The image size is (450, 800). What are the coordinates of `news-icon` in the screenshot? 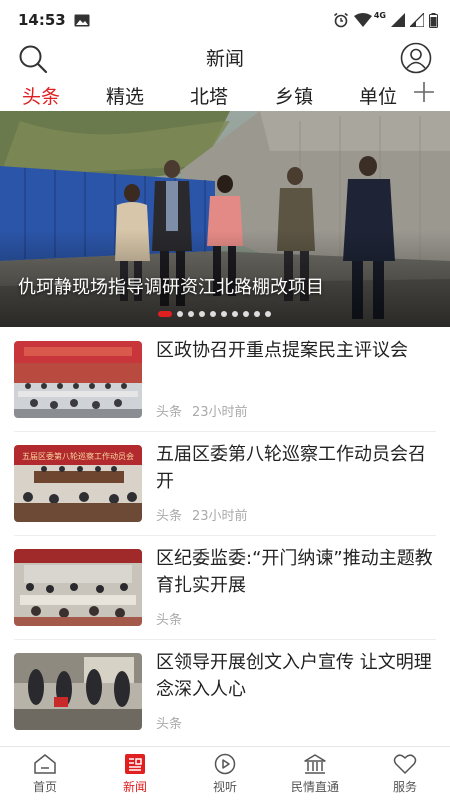 It's located at (135, 764).